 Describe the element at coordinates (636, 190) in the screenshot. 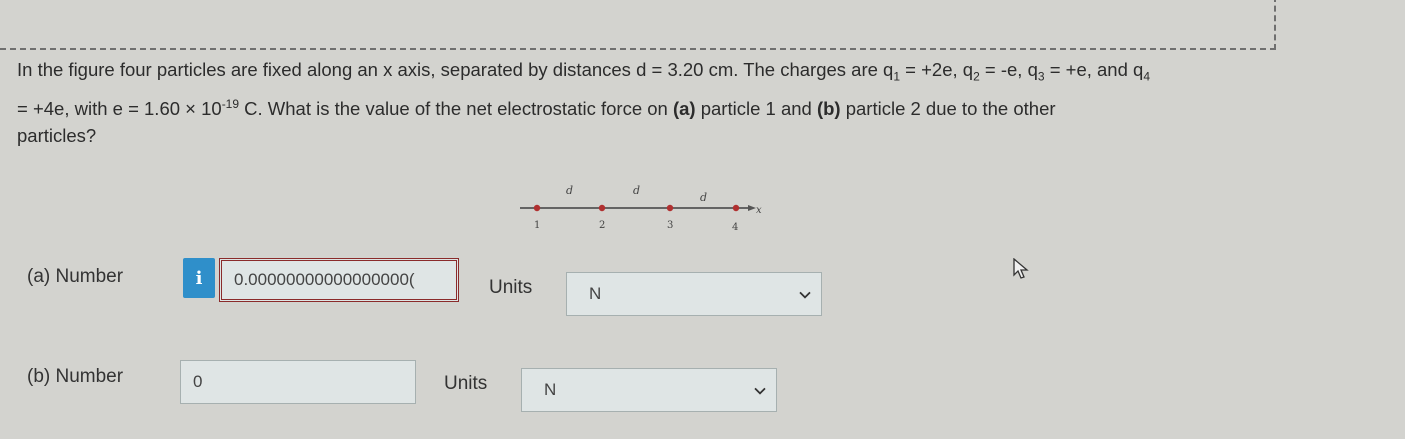

I see `distance-label-2: d` at that location.